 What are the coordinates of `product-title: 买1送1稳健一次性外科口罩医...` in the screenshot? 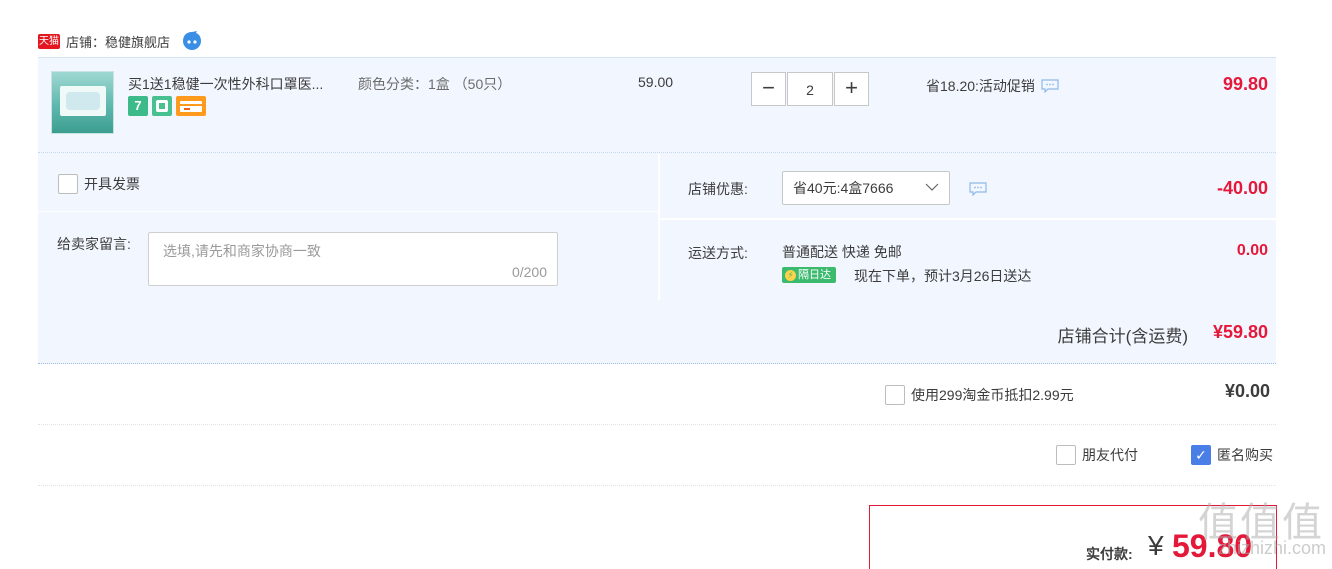 It's located at (225, 84).